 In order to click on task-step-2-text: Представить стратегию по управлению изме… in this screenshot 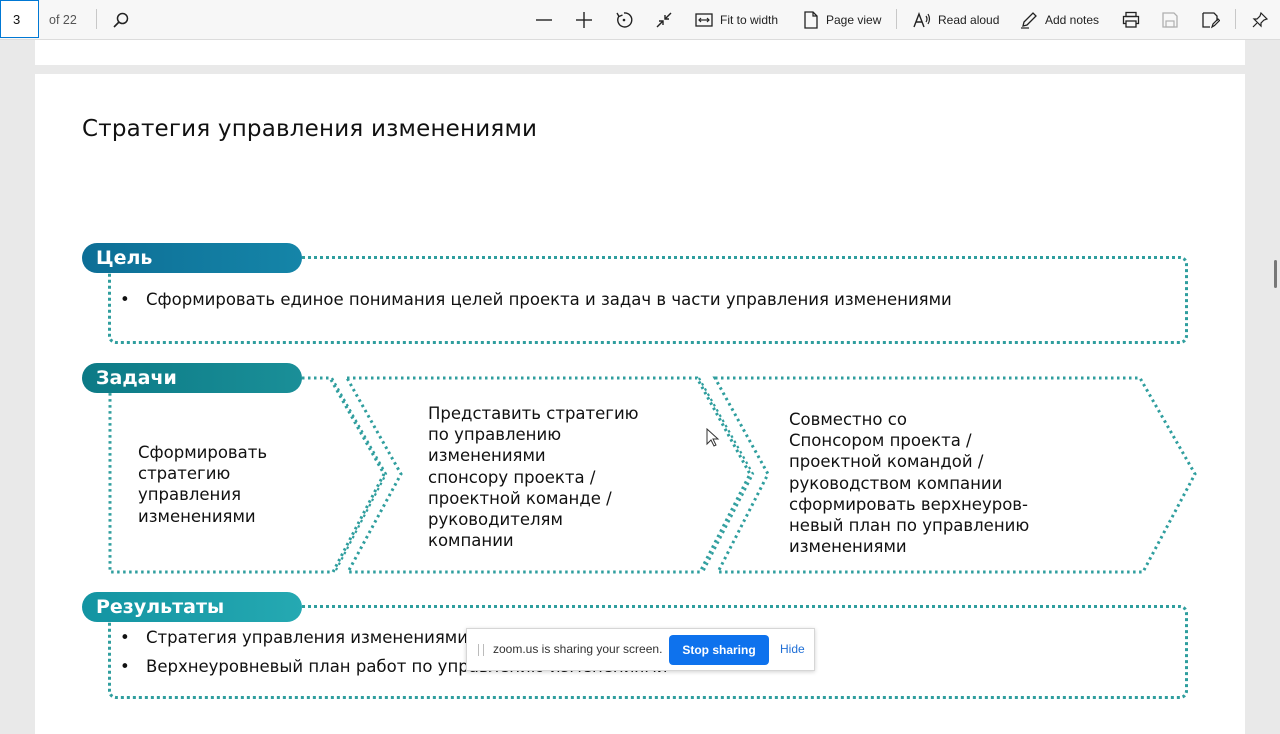, I will do `click(533, 477)`.